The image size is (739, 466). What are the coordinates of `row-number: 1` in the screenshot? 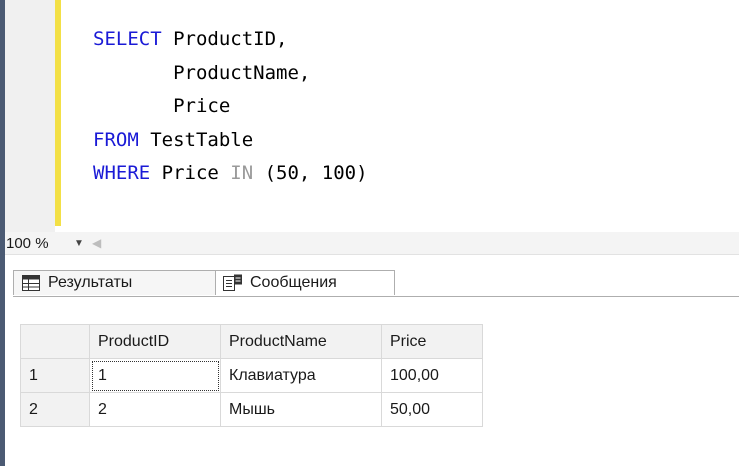 It's located at (55, 375).